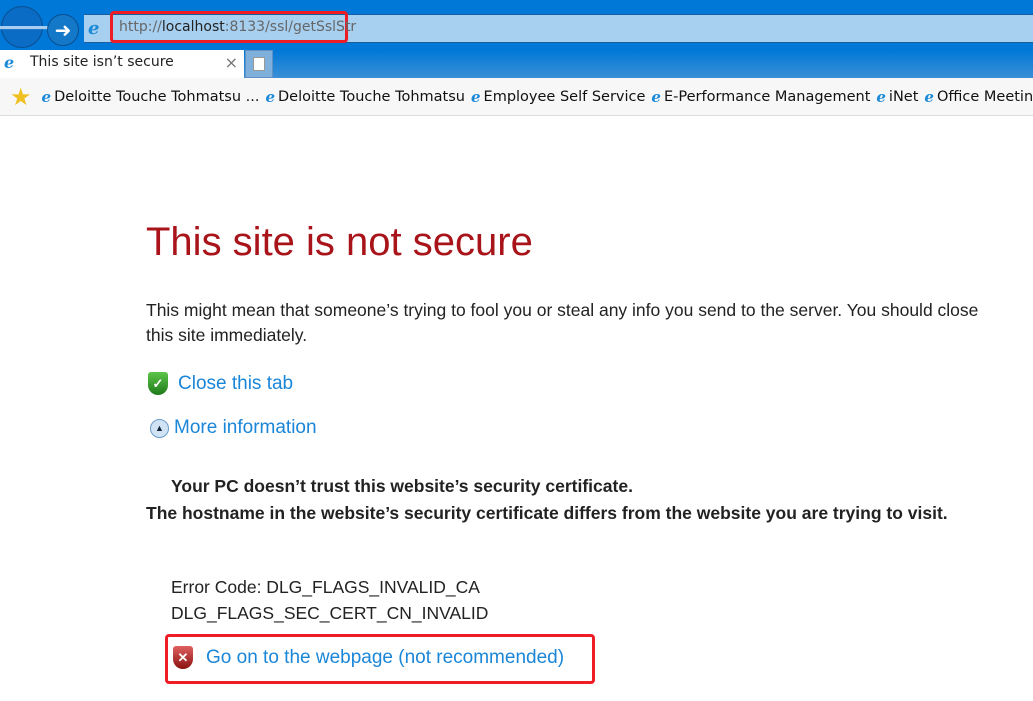  Describe the element at coordinates (231, 62) in the screenshot. I see `close-tab-icon: ×` at that location.